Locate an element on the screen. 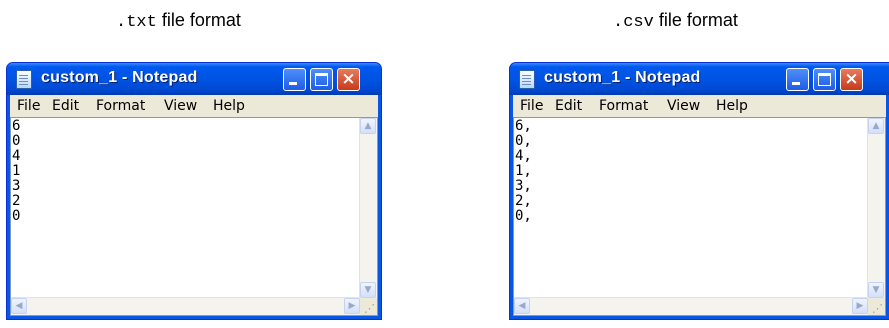 The height and width of the screenshot is (328, 889). caption-txt-format: .txt file format is located at coordinates (178, 21).